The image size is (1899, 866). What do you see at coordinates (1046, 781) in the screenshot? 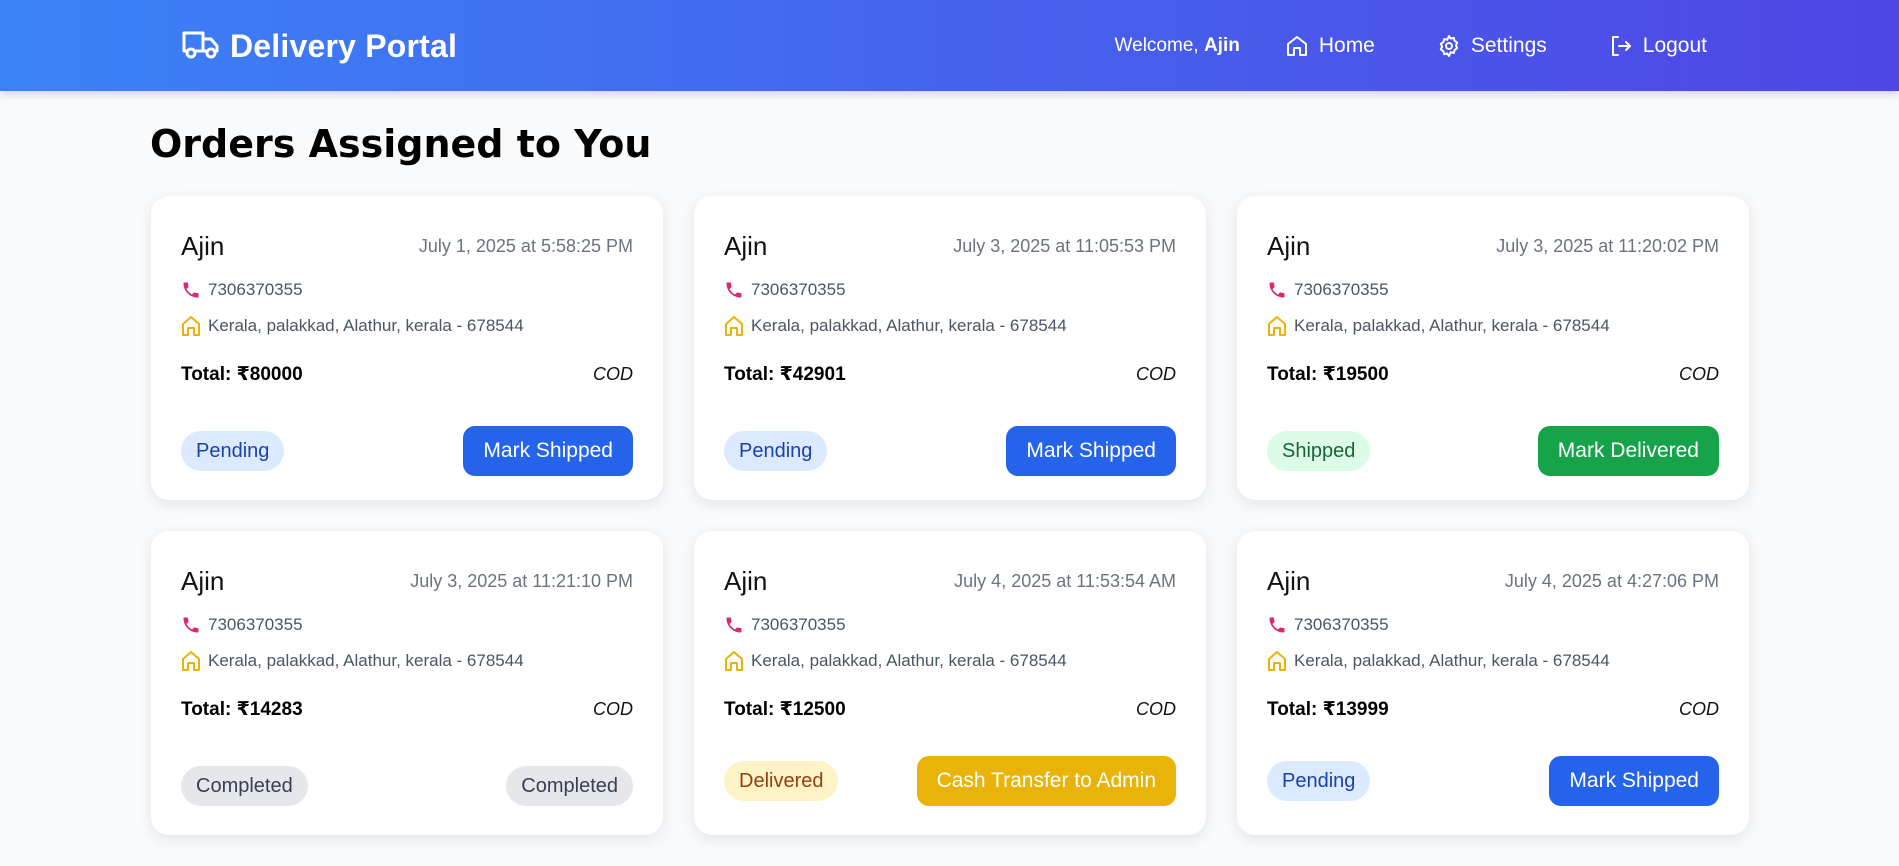
I see `cash-transfer-button: Cash Transfer to Admin` at bounding box center [1046, 781].